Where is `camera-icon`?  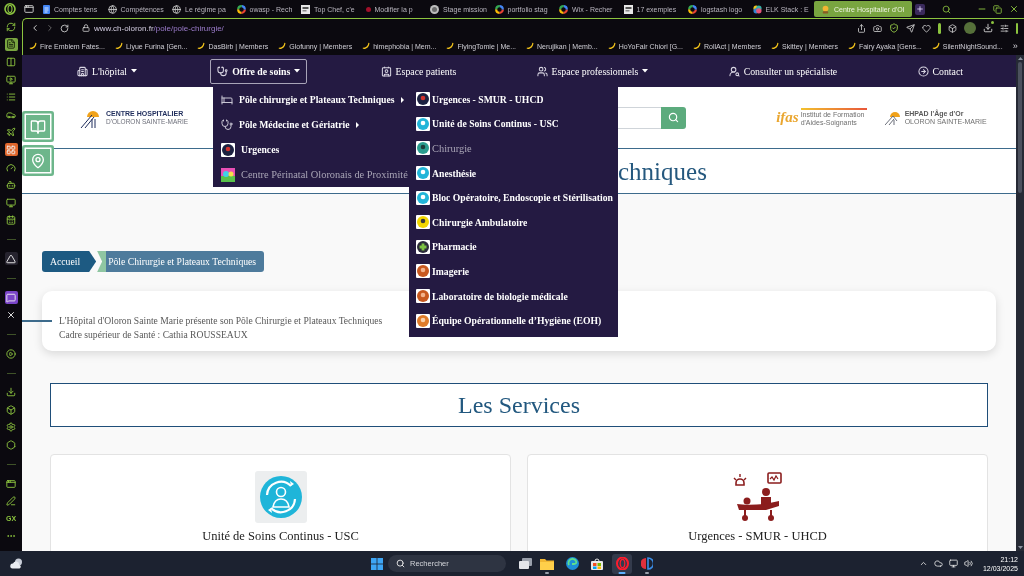 camera-icon is located at coordinates (877, 28).